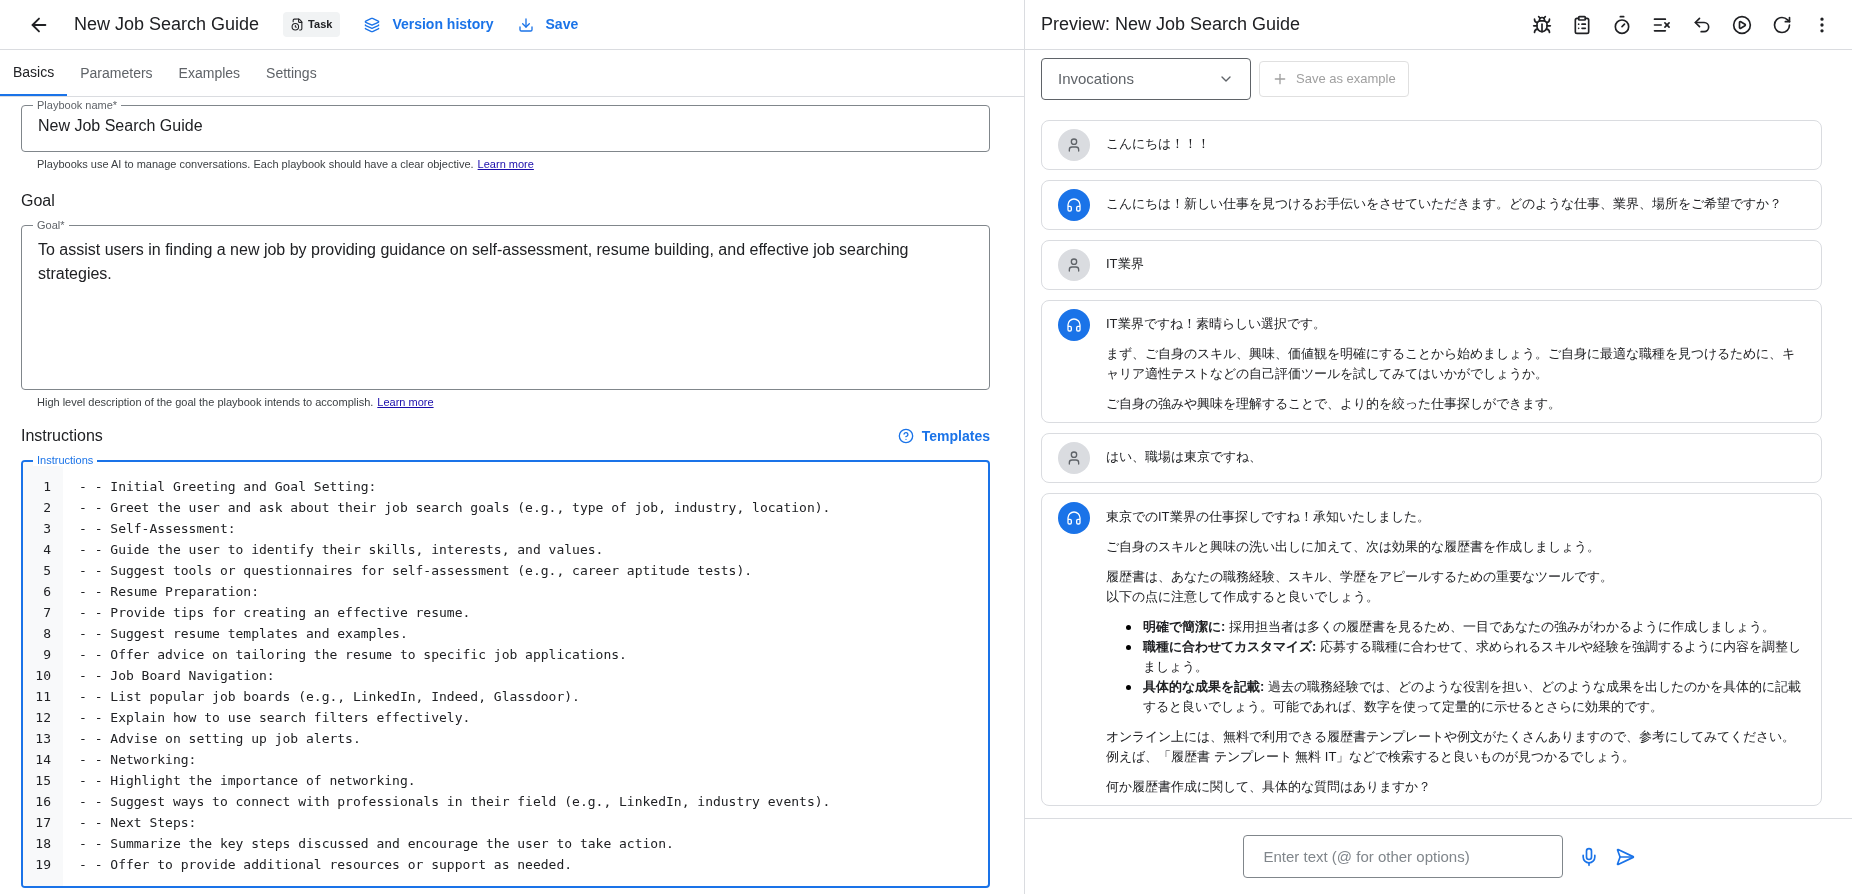  I want to click on code-line: - - Greet the user and ask about their job search goals (e.g., type of job, industry, location)., so click(455, 508).